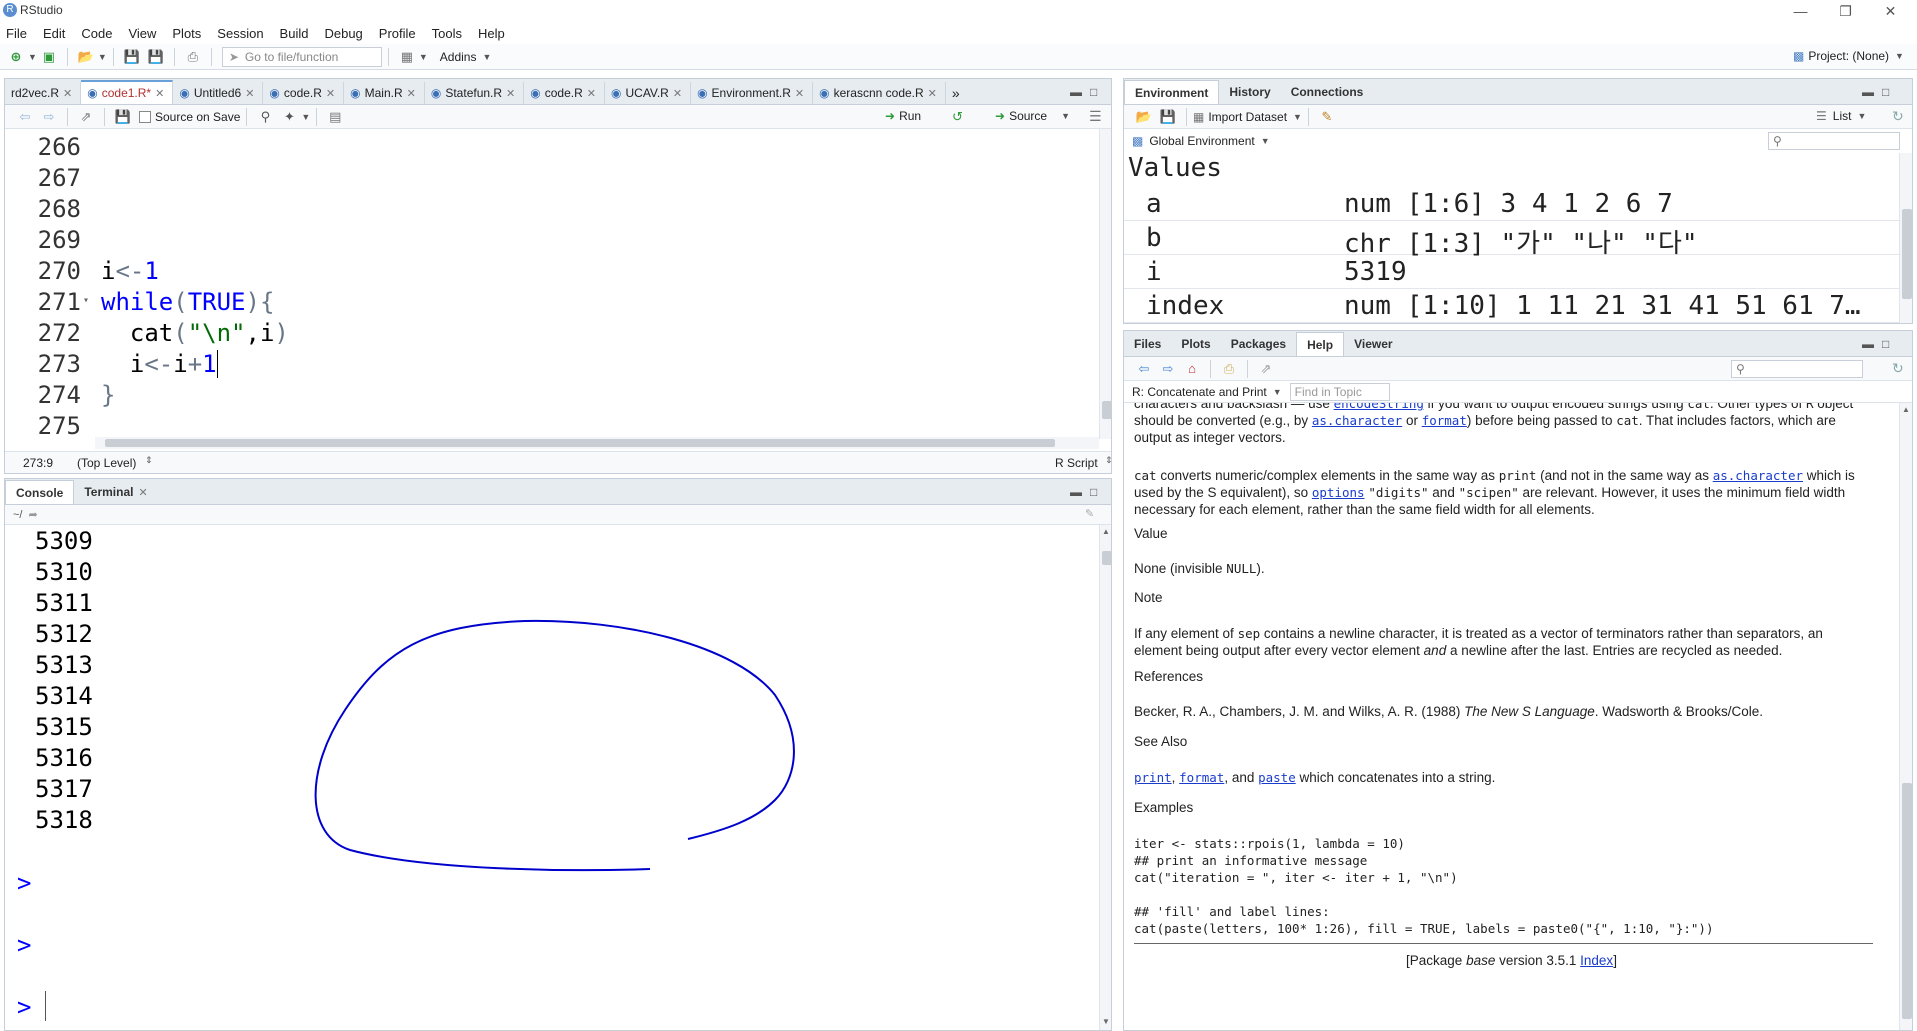  I want to click on clear-console-icon: ✎, so click(1089, 513).